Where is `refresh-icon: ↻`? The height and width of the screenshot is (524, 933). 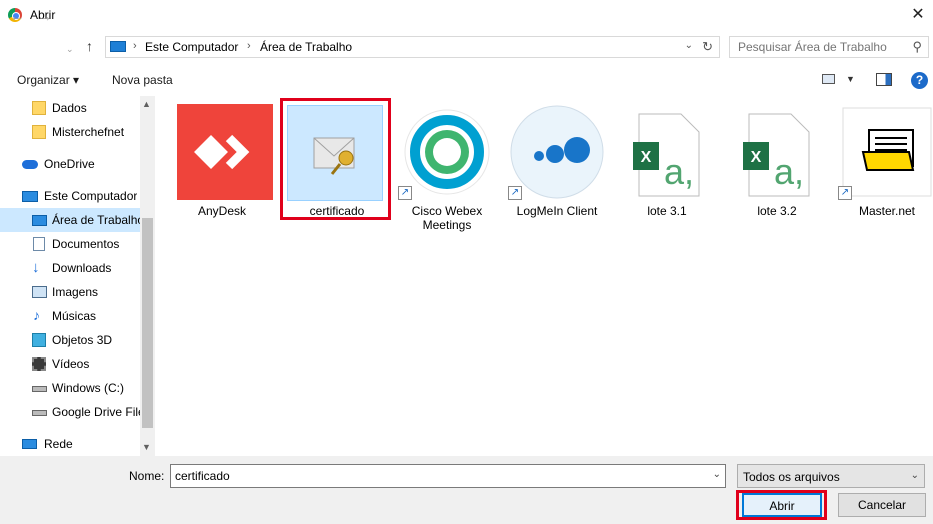 refresh-icon: ↻ is located at coordinates (707, 47).